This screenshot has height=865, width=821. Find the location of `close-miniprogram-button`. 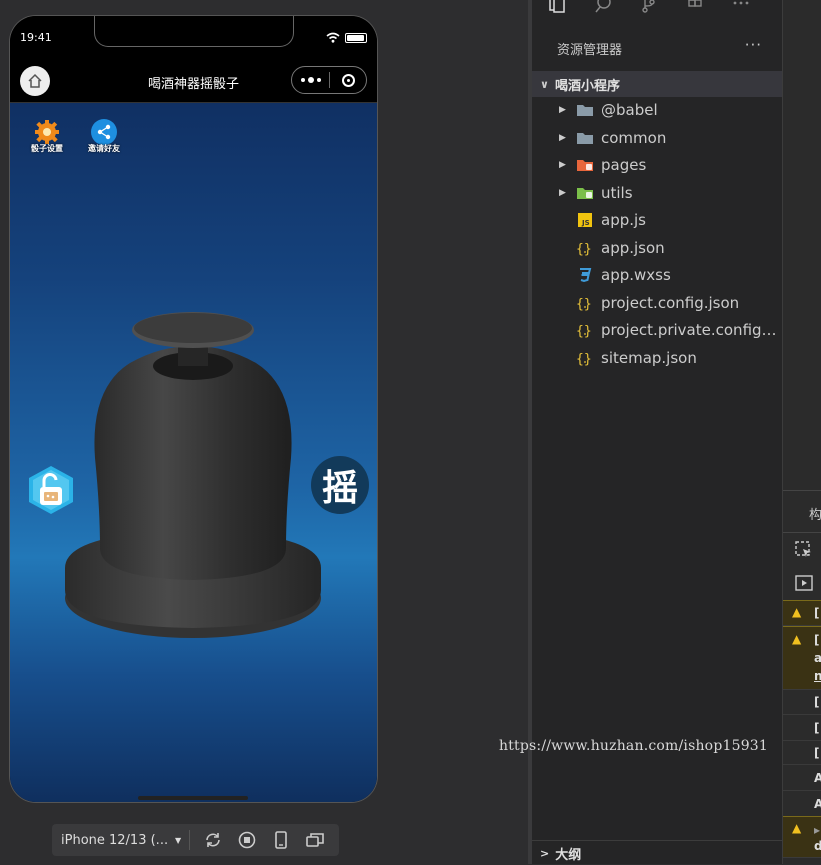

close-miniprogram-button is located at coordinates (348, 80).